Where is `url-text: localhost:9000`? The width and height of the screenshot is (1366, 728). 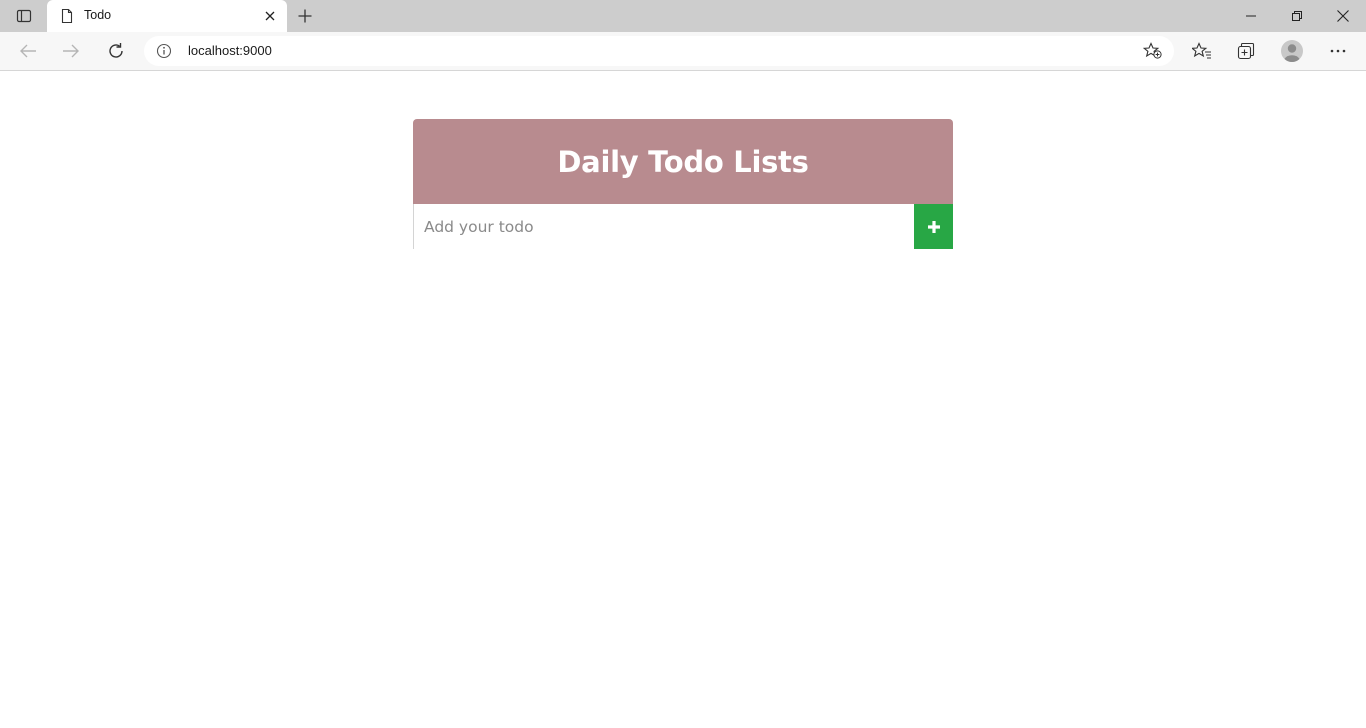 url-text: localhost:9000 is located at coordinates (230, 50).